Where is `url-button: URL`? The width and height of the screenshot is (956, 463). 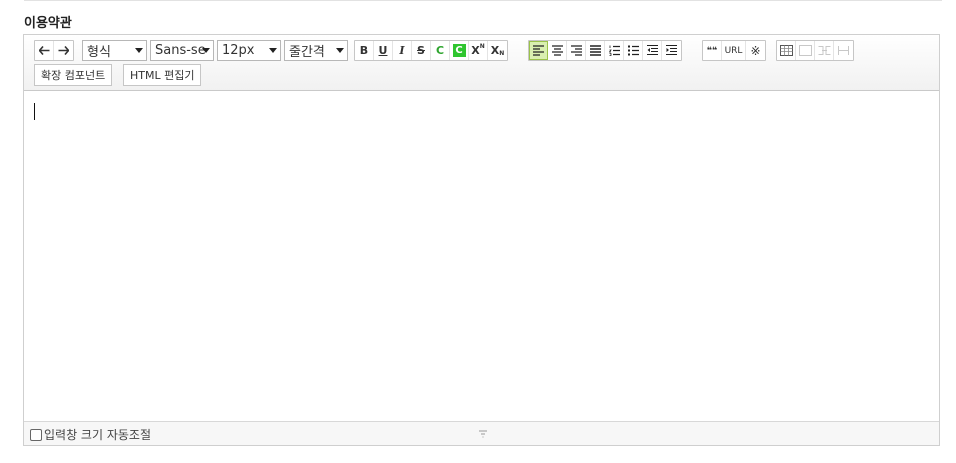
url-button: URL is located at coordinates (734, 50).